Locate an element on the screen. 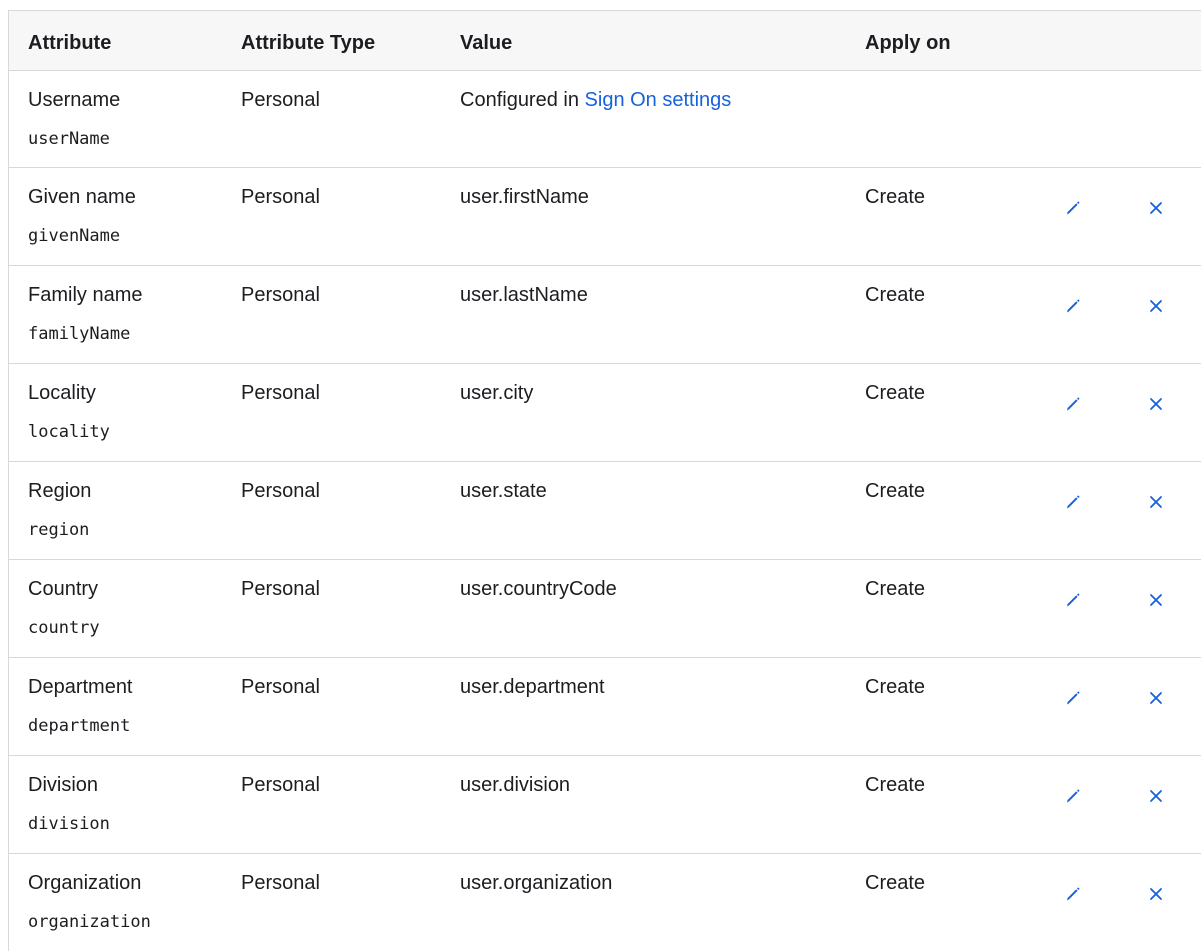  attribute-value: user.firstName is located at coordinates (524, 197).